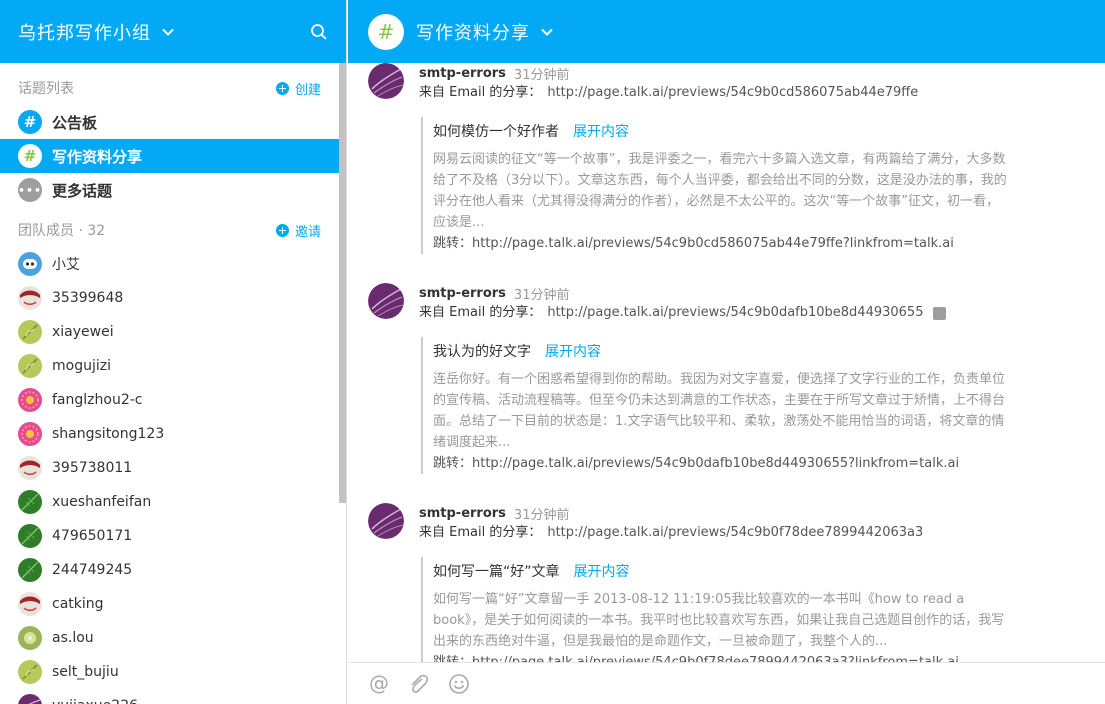  Describe the element at coordinates (169, 502) in the screenshot. I see `member-item: xueshanfeifan` at that location.